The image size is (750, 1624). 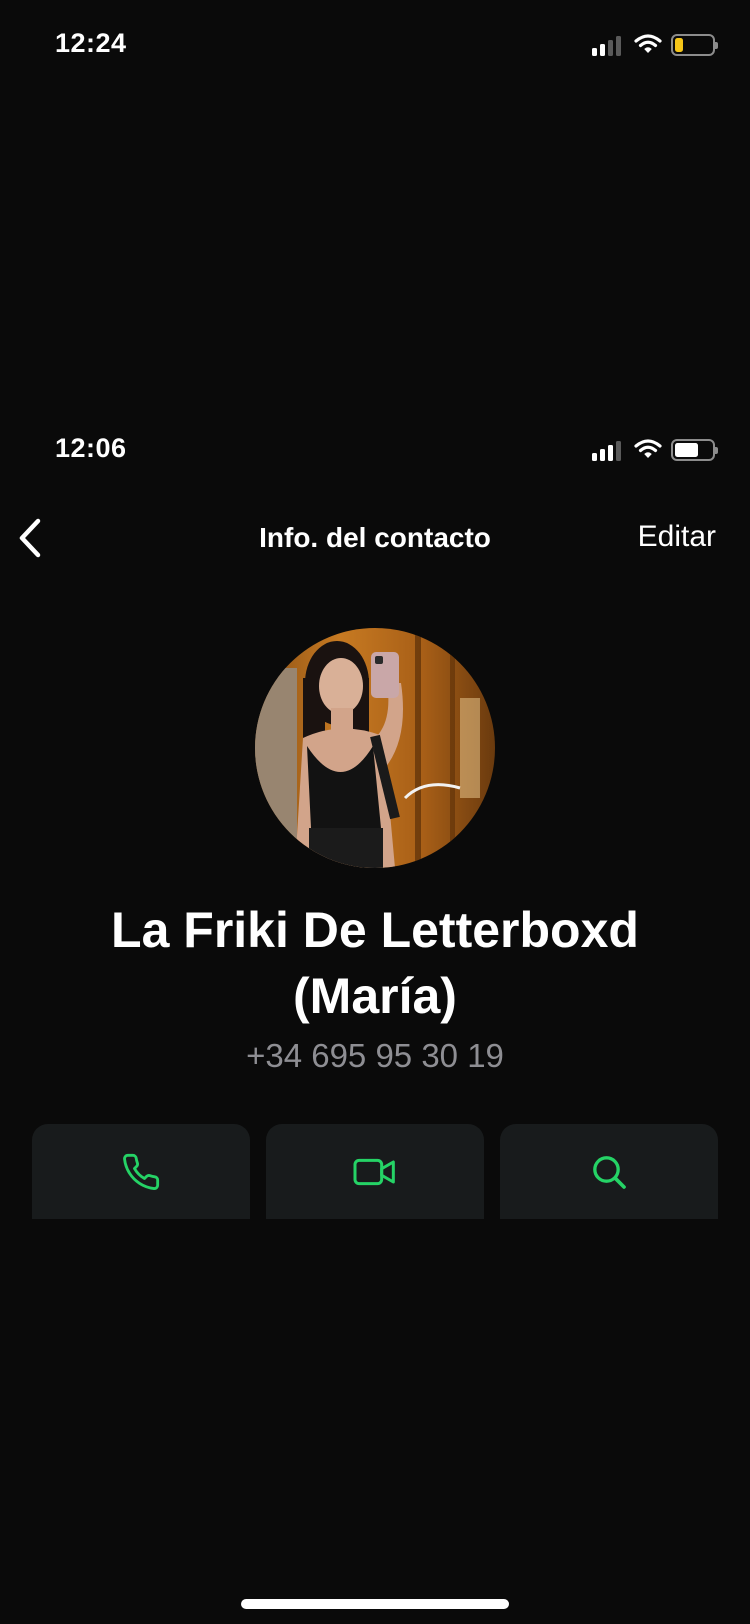 I want to click on avatar-photo, so click(x=375, y=748).